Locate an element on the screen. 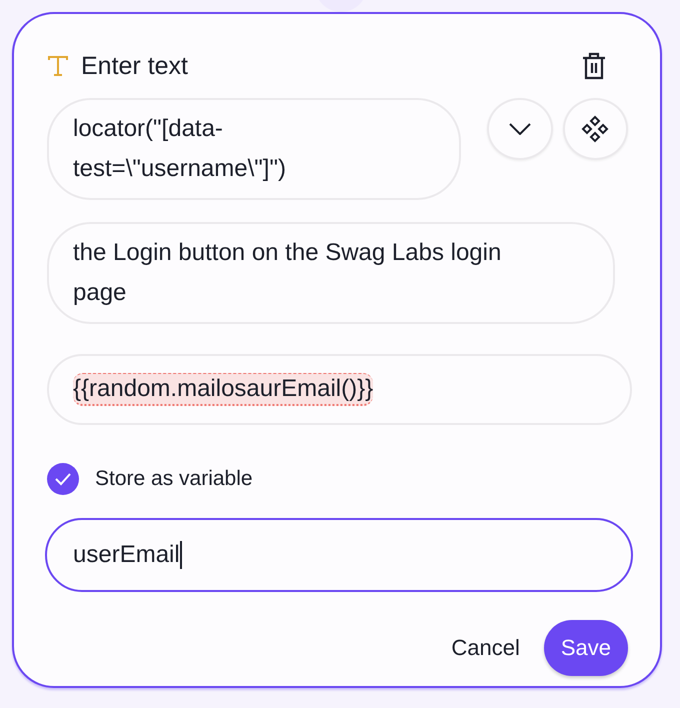 The image size is (680, 708). chevron-down-icon is located at coordinates (519, 129).